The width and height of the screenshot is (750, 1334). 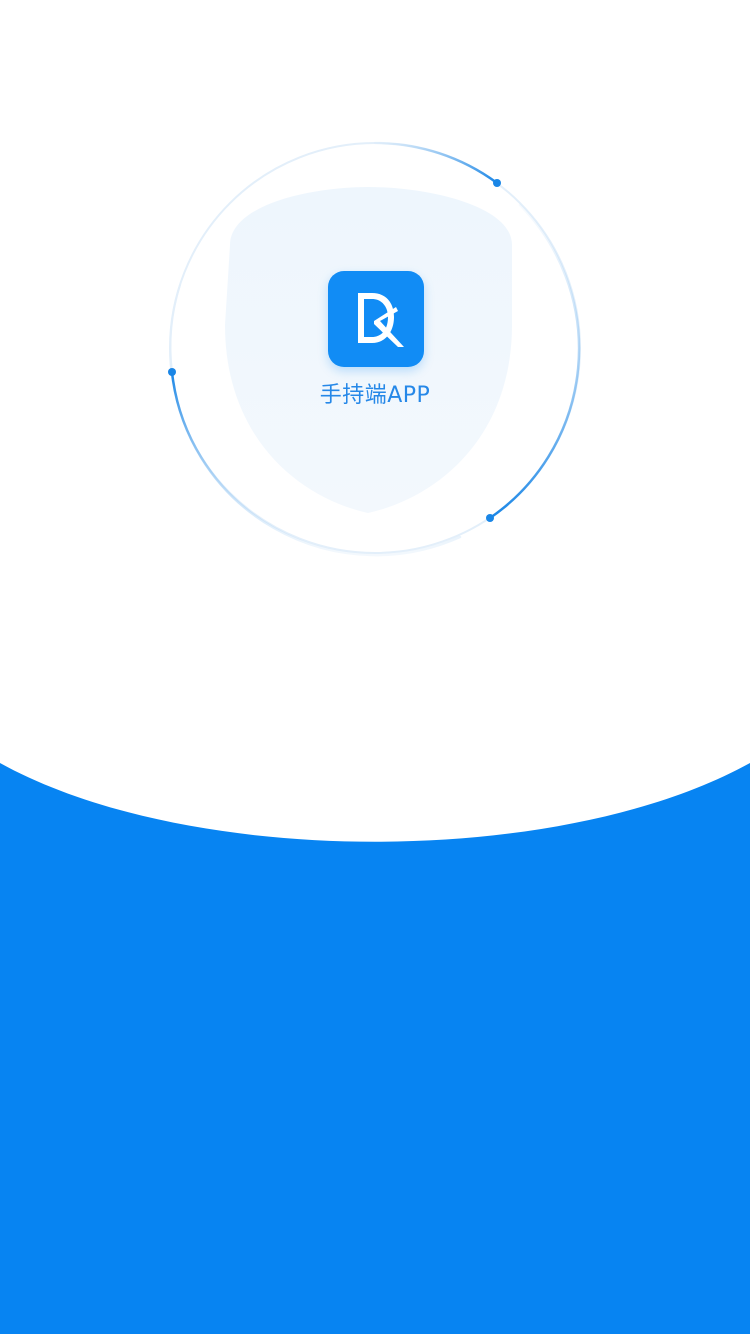 I want to click on app-logo-icon, so click(x=381, y=320).